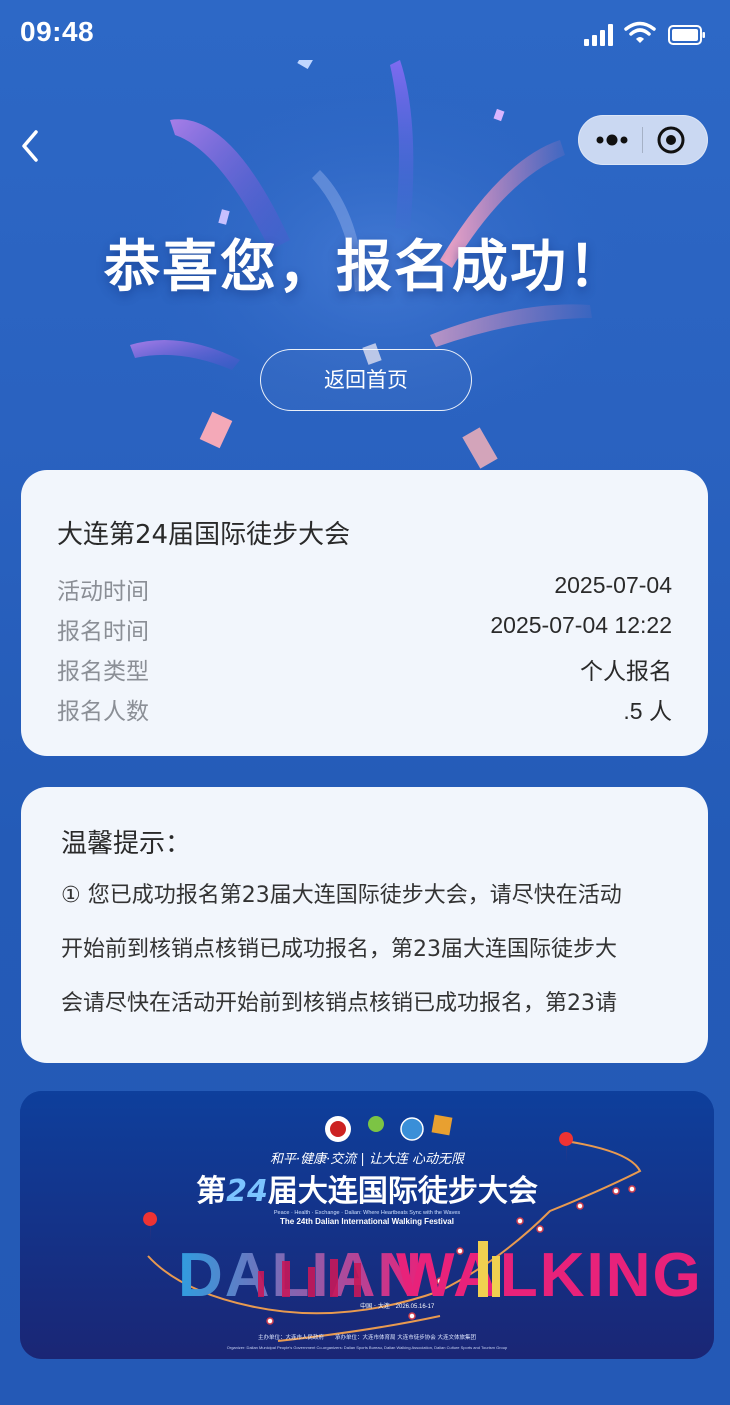 The height and width of the screenshot is (1405, 730). Describe the element at coordinates (647, 711) in the screenshot. I see `registration-count-value: .5 人` at that location.